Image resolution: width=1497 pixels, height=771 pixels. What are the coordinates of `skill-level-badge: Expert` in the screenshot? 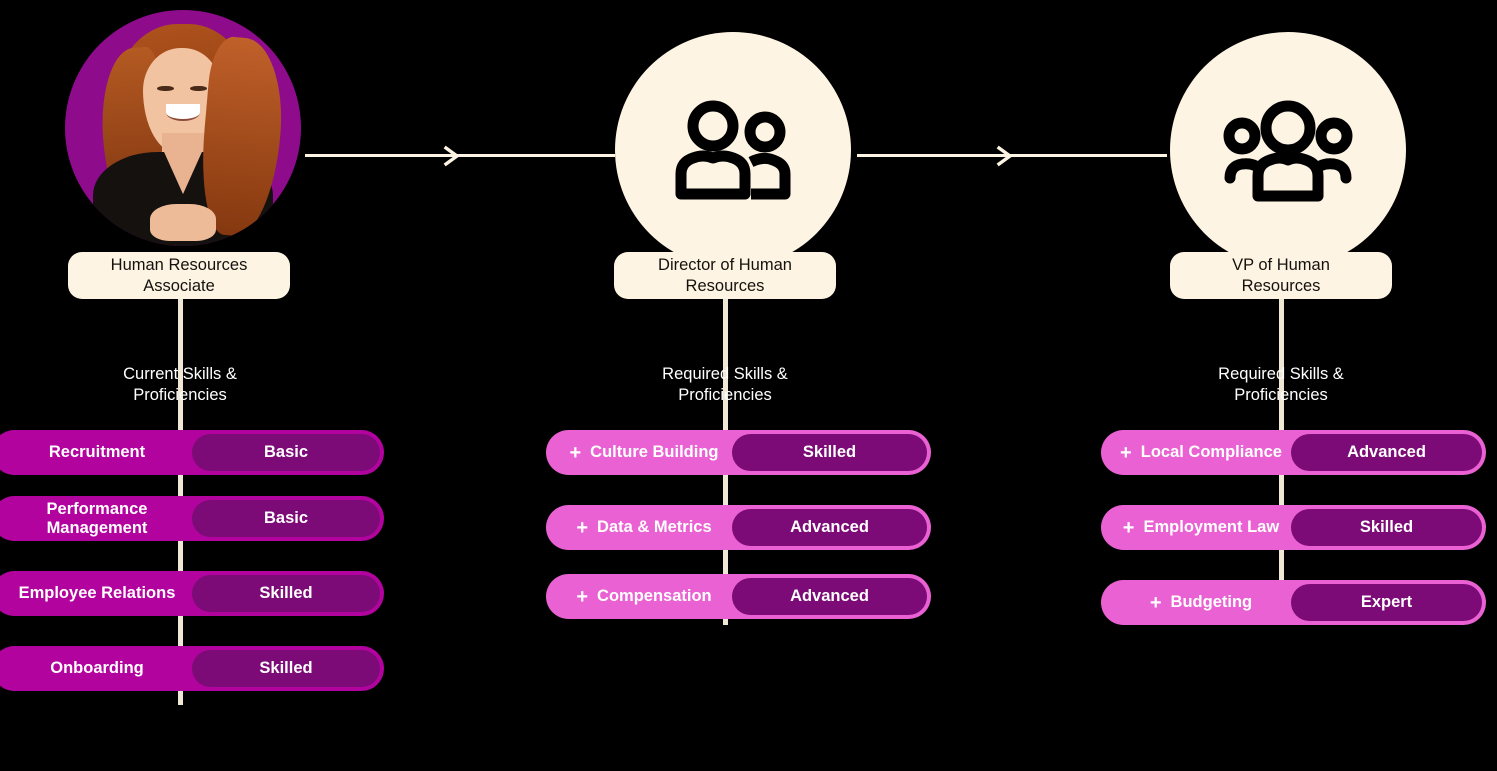 It's located at (1386, 602).